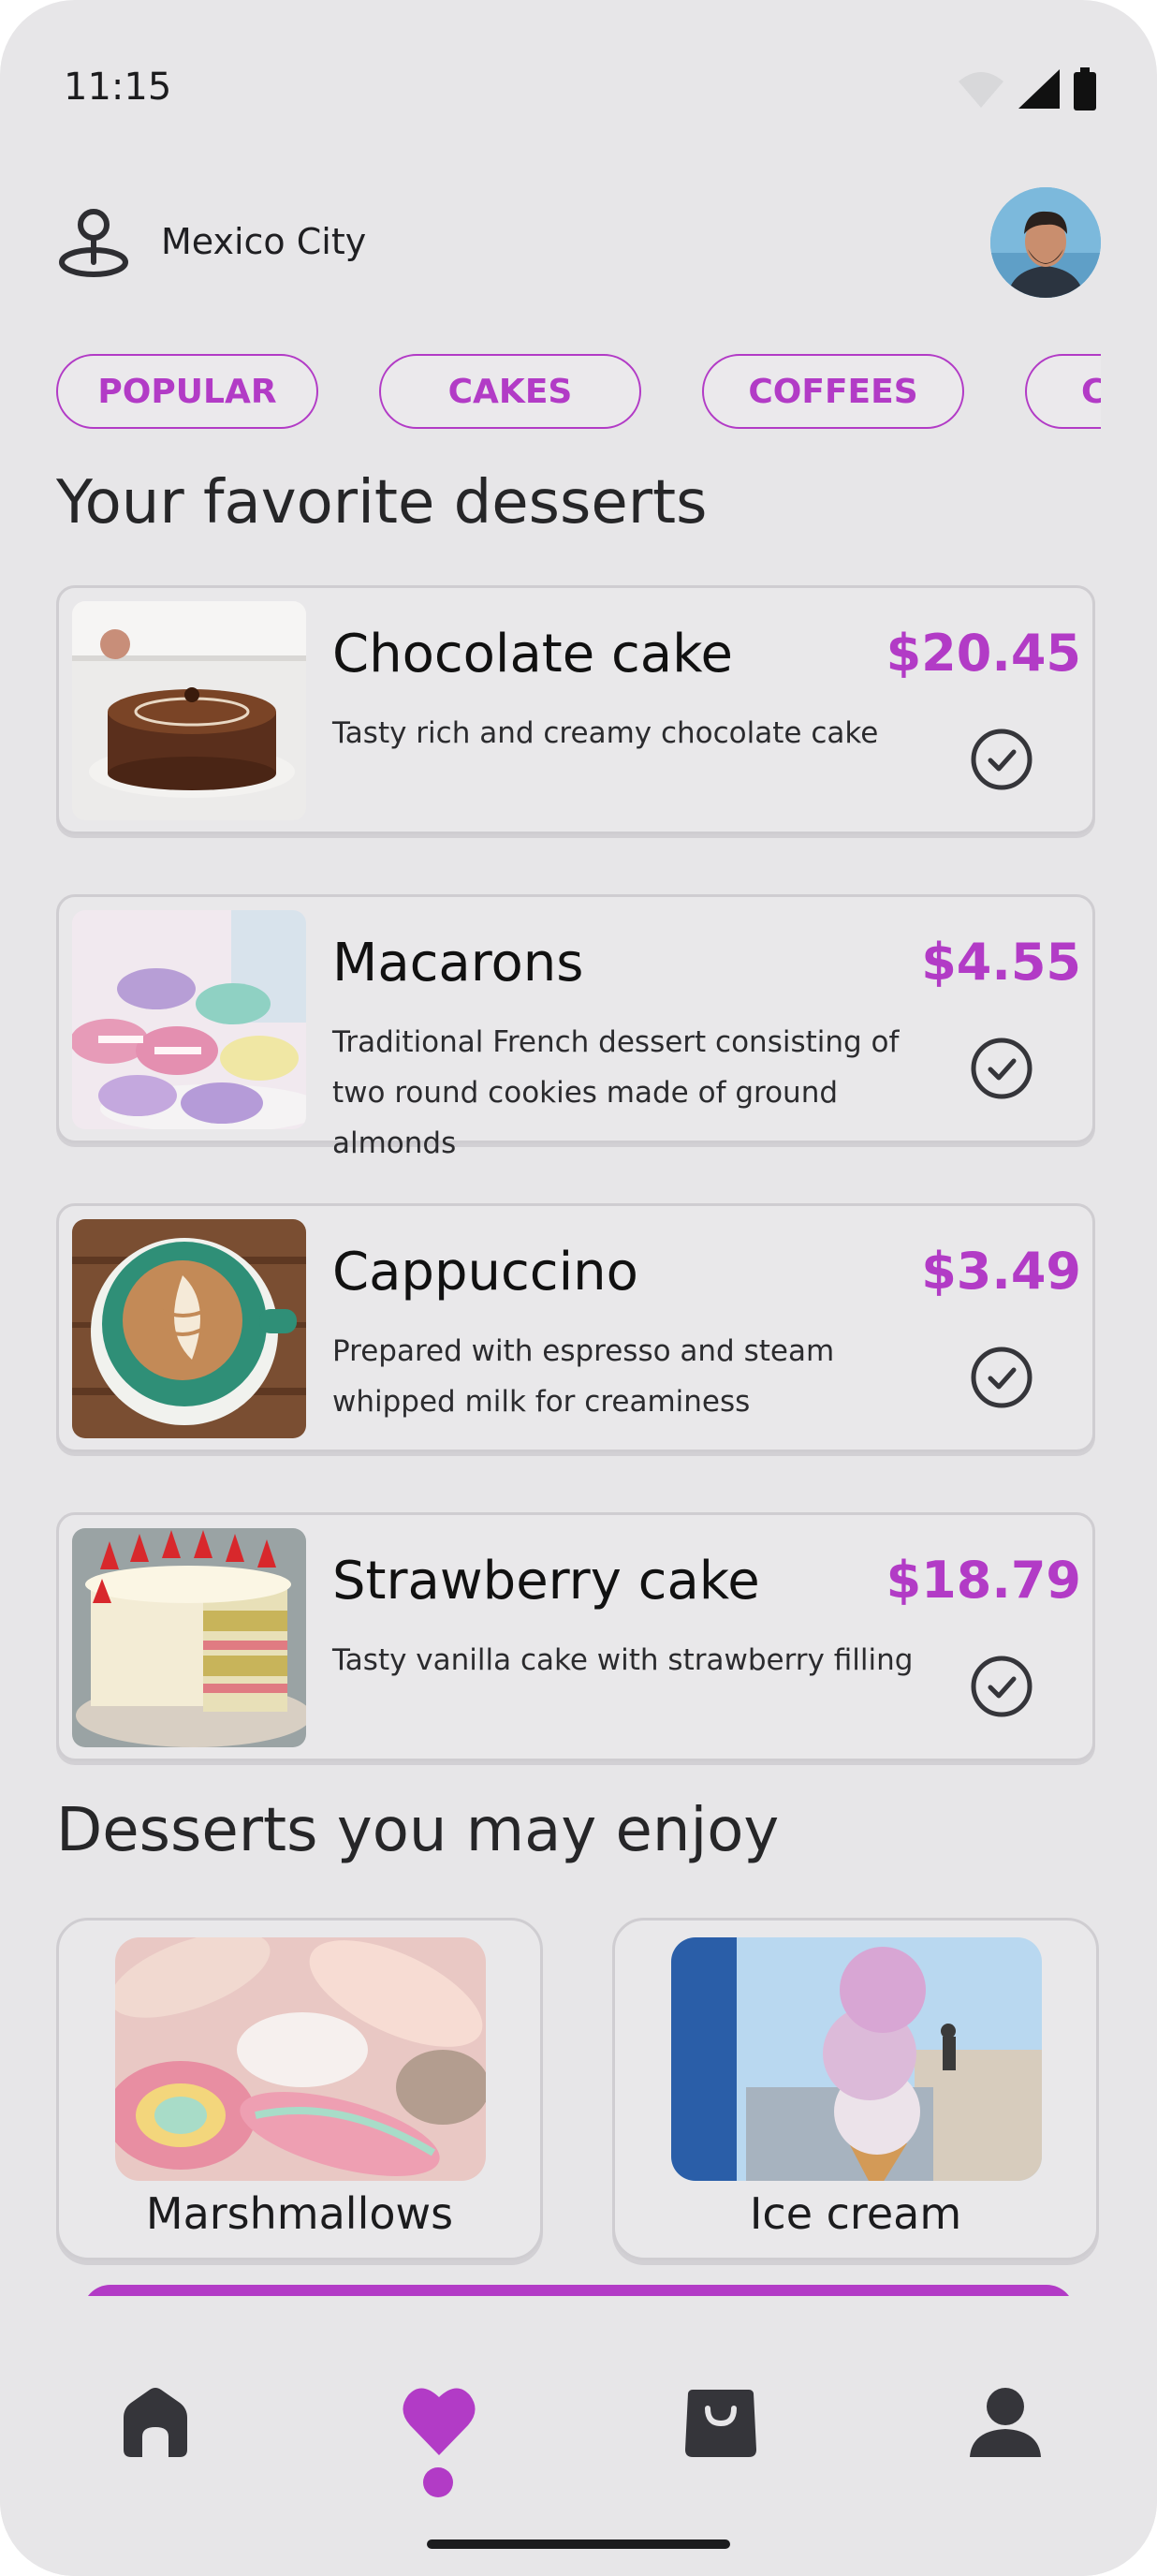 The height and width of the screenshot is (2576, 1157). What do you see at coordinates (1005, 2423) in the screenshot?
I see `profile-icon` at bounding box center [1005, 2423].